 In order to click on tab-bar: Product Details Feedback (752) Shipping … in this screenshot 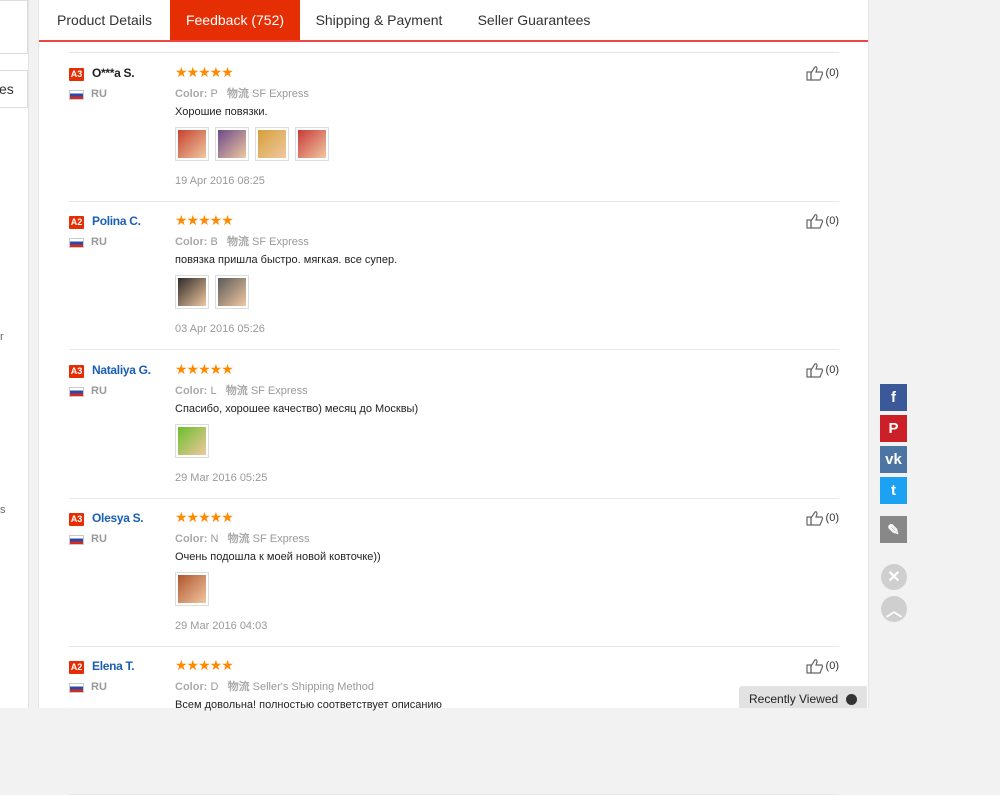, I will do `click(453, 21)`.